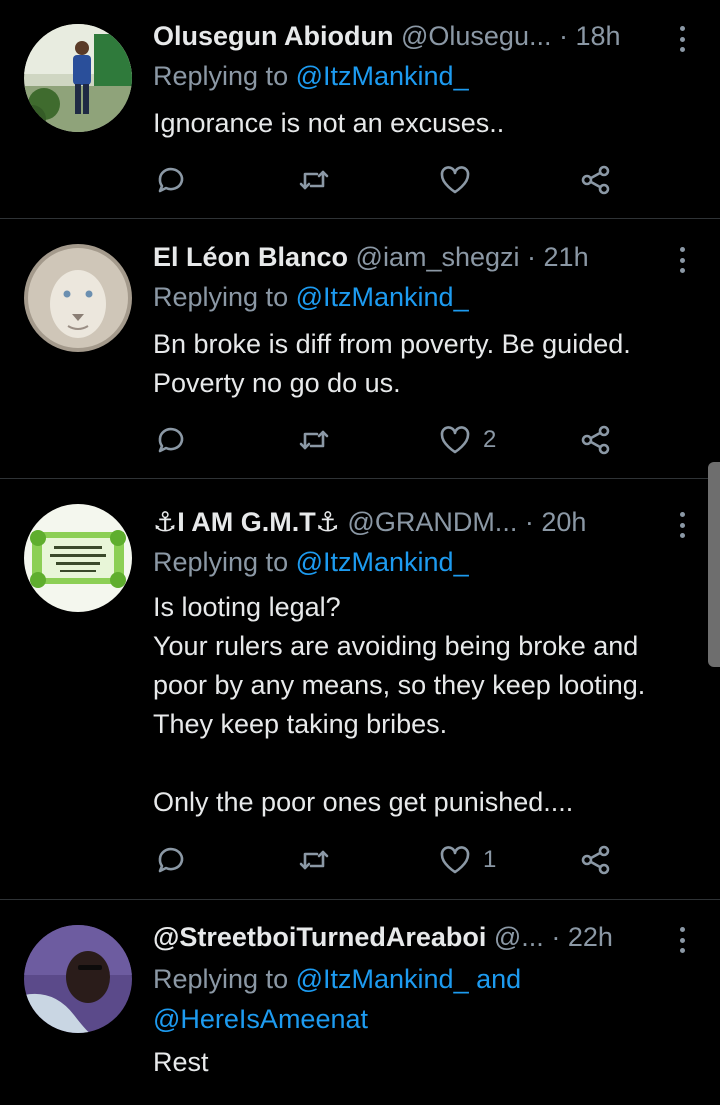 The image size is (720, 1105). What do you see at coordinates (495, 979) in the screenshot?
I see `mention-connector: and` at bounding box center [495, 979].